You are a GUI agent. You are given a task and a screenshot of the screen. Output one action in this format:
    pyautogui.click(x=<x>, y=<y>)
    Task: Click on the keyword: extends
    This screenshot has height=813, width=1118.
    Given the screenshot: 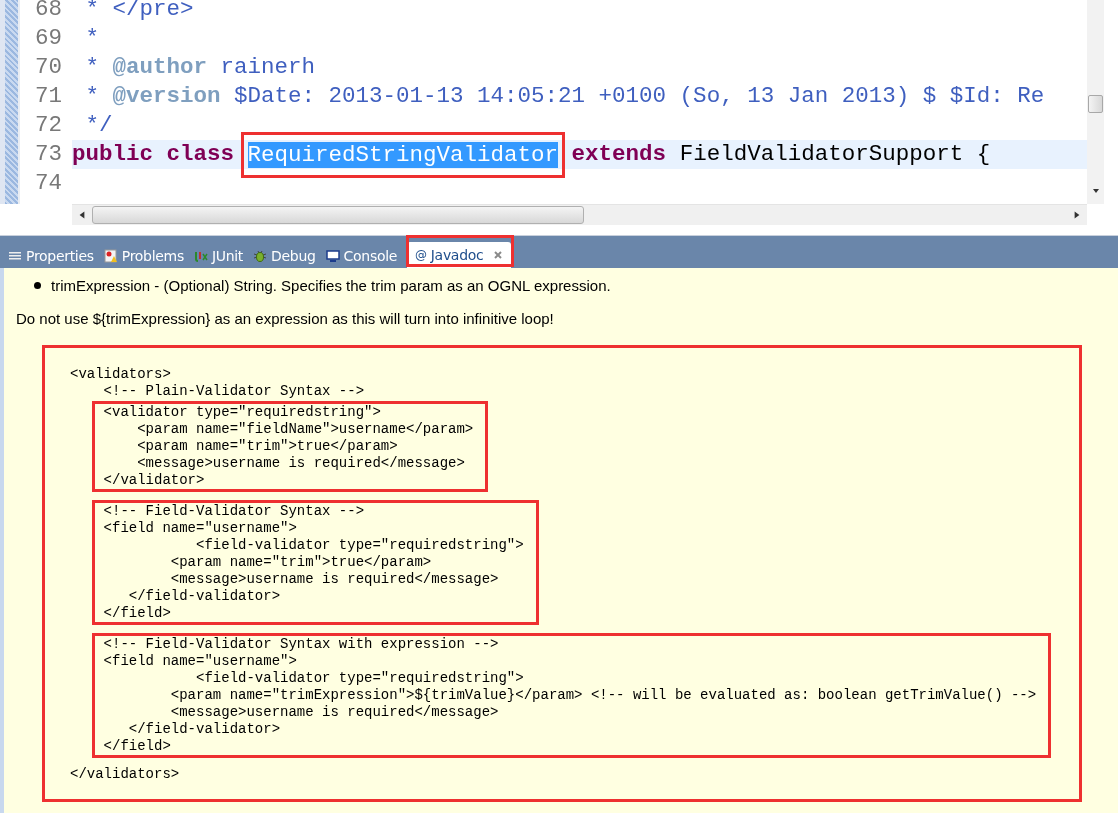 What is the action you would take?
    pyautogui.click(x=618, y=154)
    